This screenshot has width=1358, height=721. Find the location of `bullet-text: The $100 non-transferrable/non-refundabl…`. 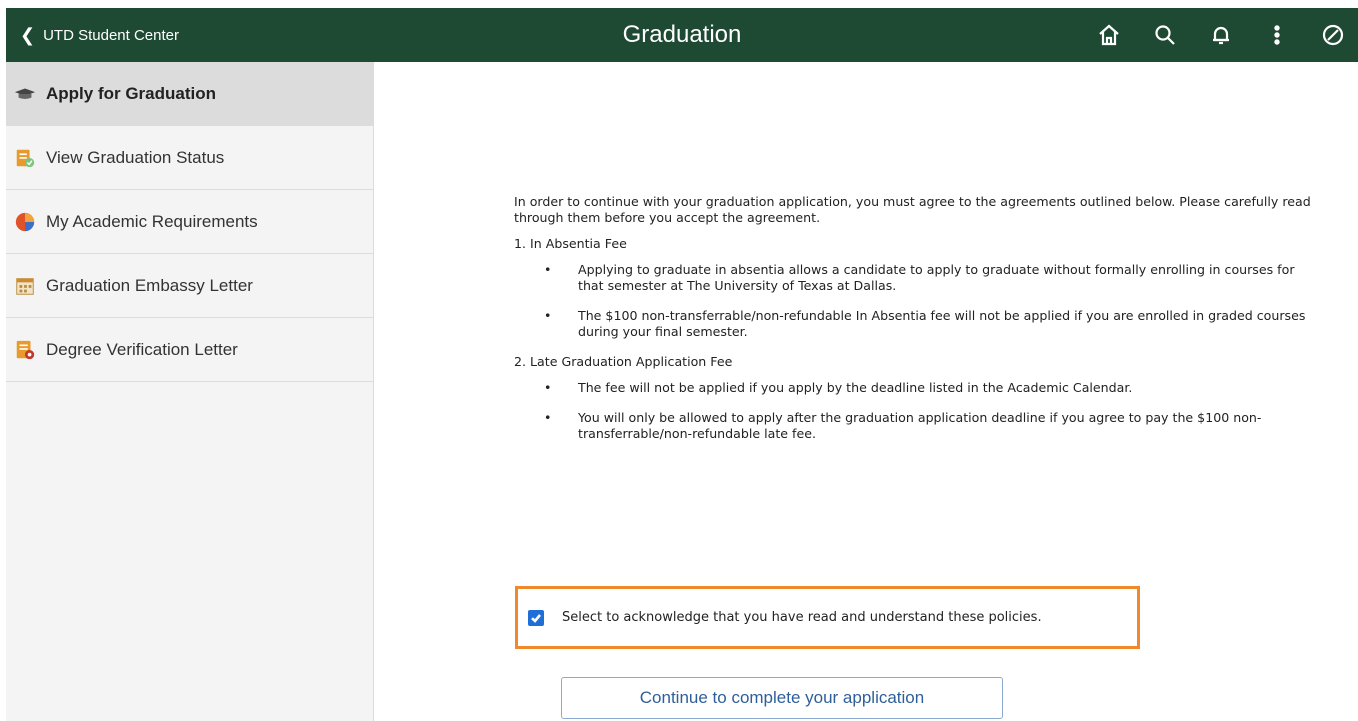

bullet-text: The $100 non-transferrable/non-refundabl… is located at coordinates (942, 323).